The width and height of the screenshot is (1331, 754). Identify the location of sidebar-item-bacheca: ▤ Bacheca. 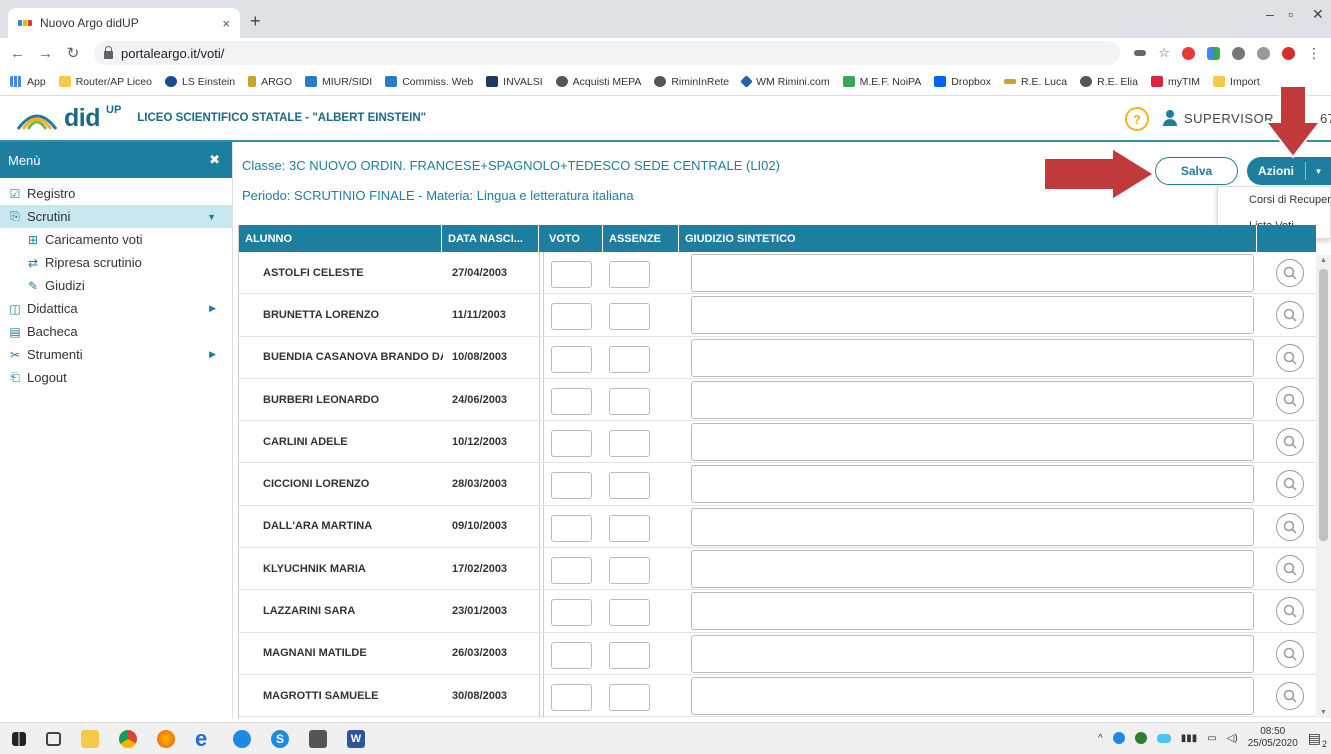
(116, 331).